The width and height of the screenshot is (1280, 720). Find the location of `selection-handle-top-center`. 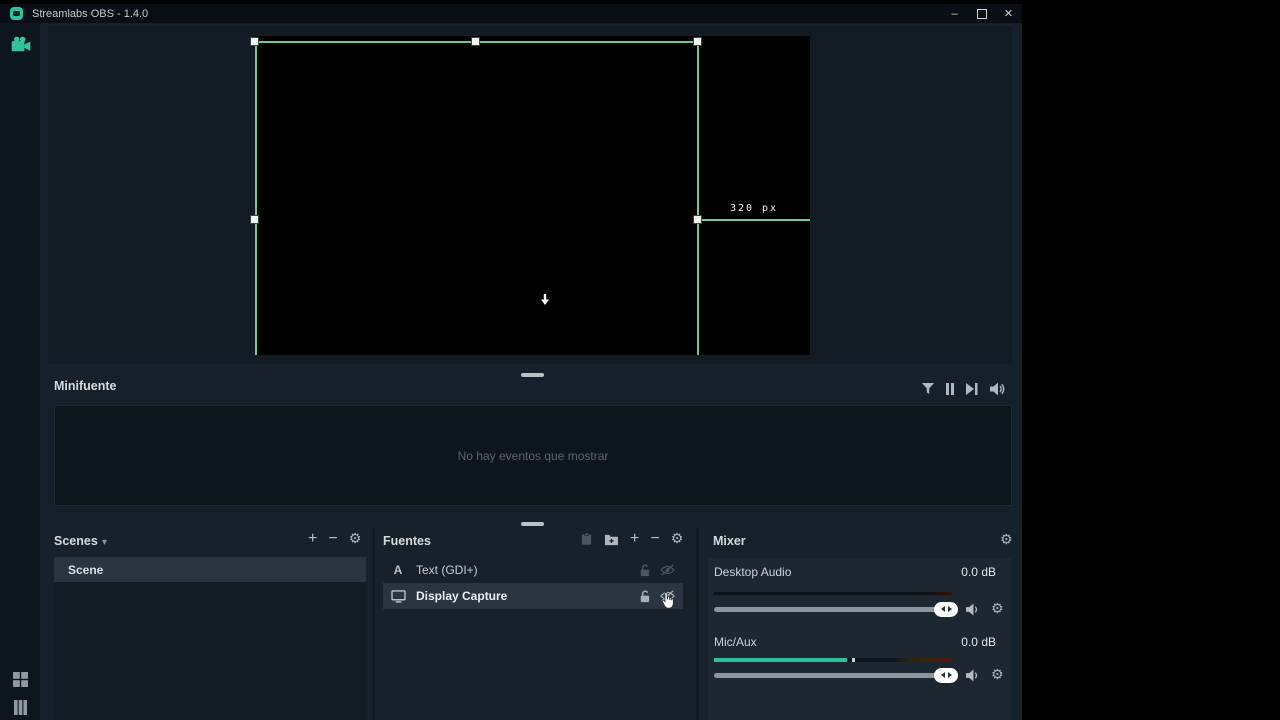

selection-handle-top-center is located at coordinates (475, 41).